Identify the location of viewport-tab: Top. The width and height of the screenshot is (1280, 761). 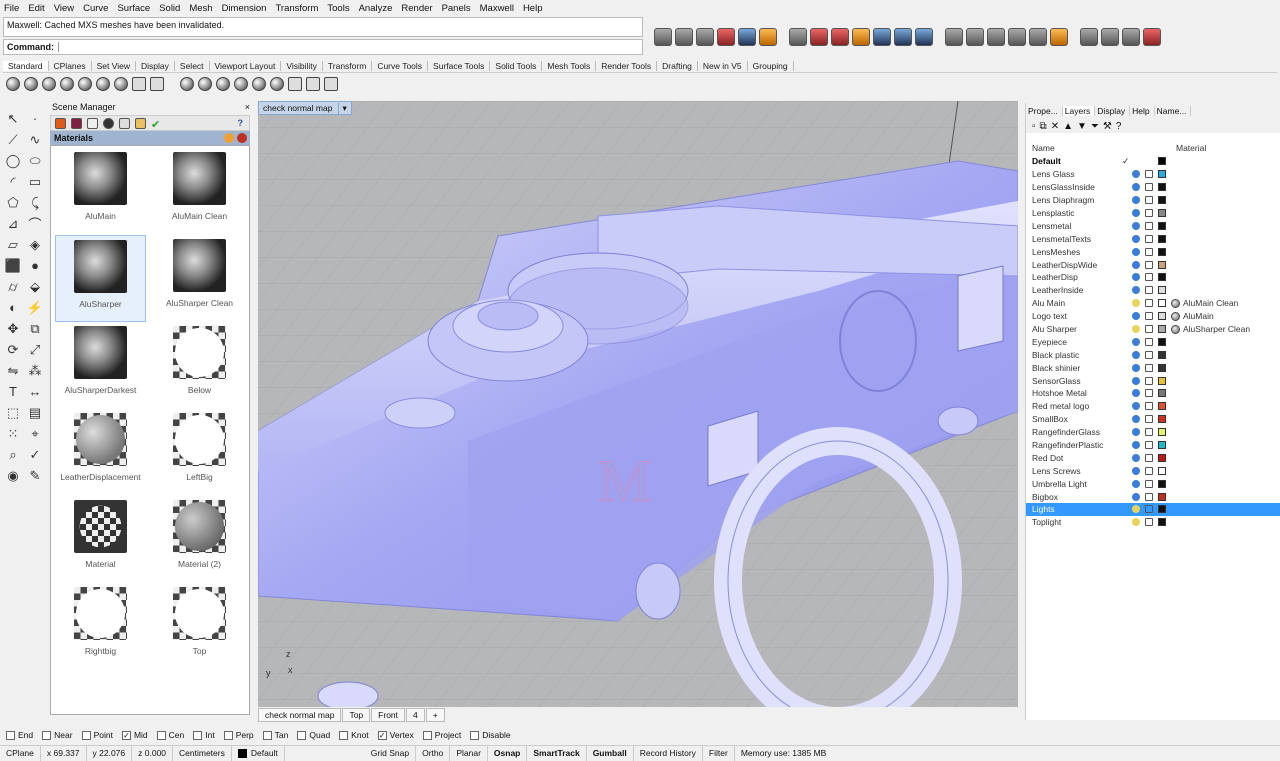
(356, 715).